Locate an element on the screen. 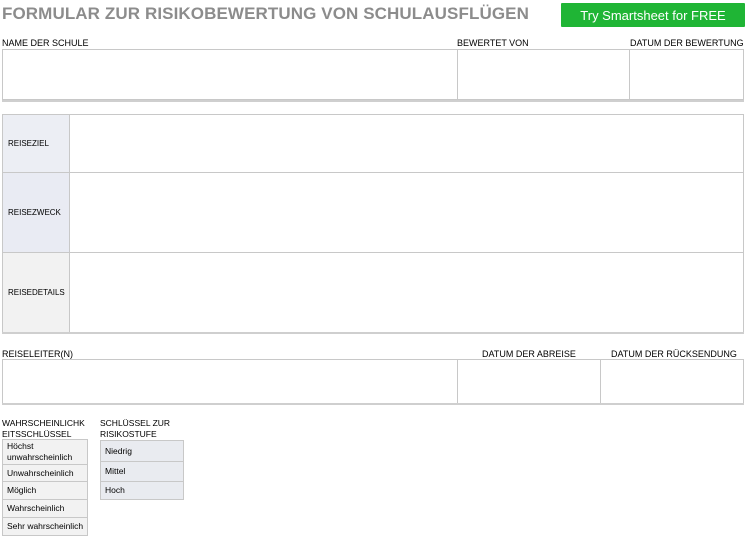  evaluated-by-field is located at coordinates (543, 74).